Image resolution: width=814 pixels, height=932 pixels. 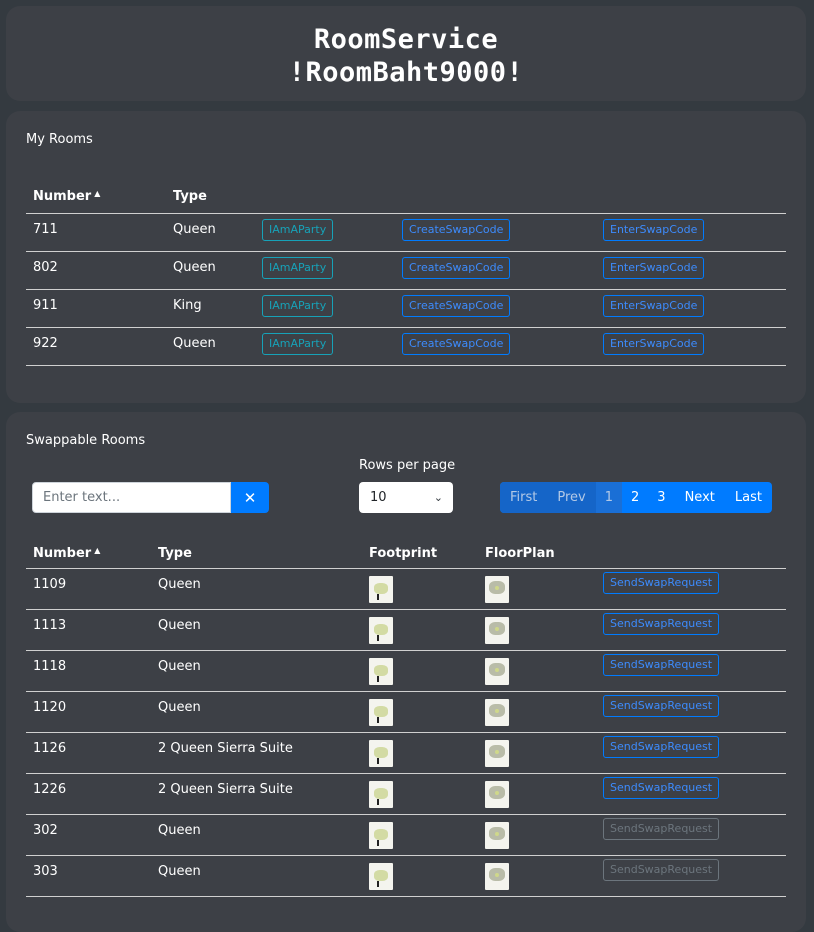 What do you see at coordinates (88, 711) in the screenshot?
I see `room-number: 1120` at bounding box center [88, 711].